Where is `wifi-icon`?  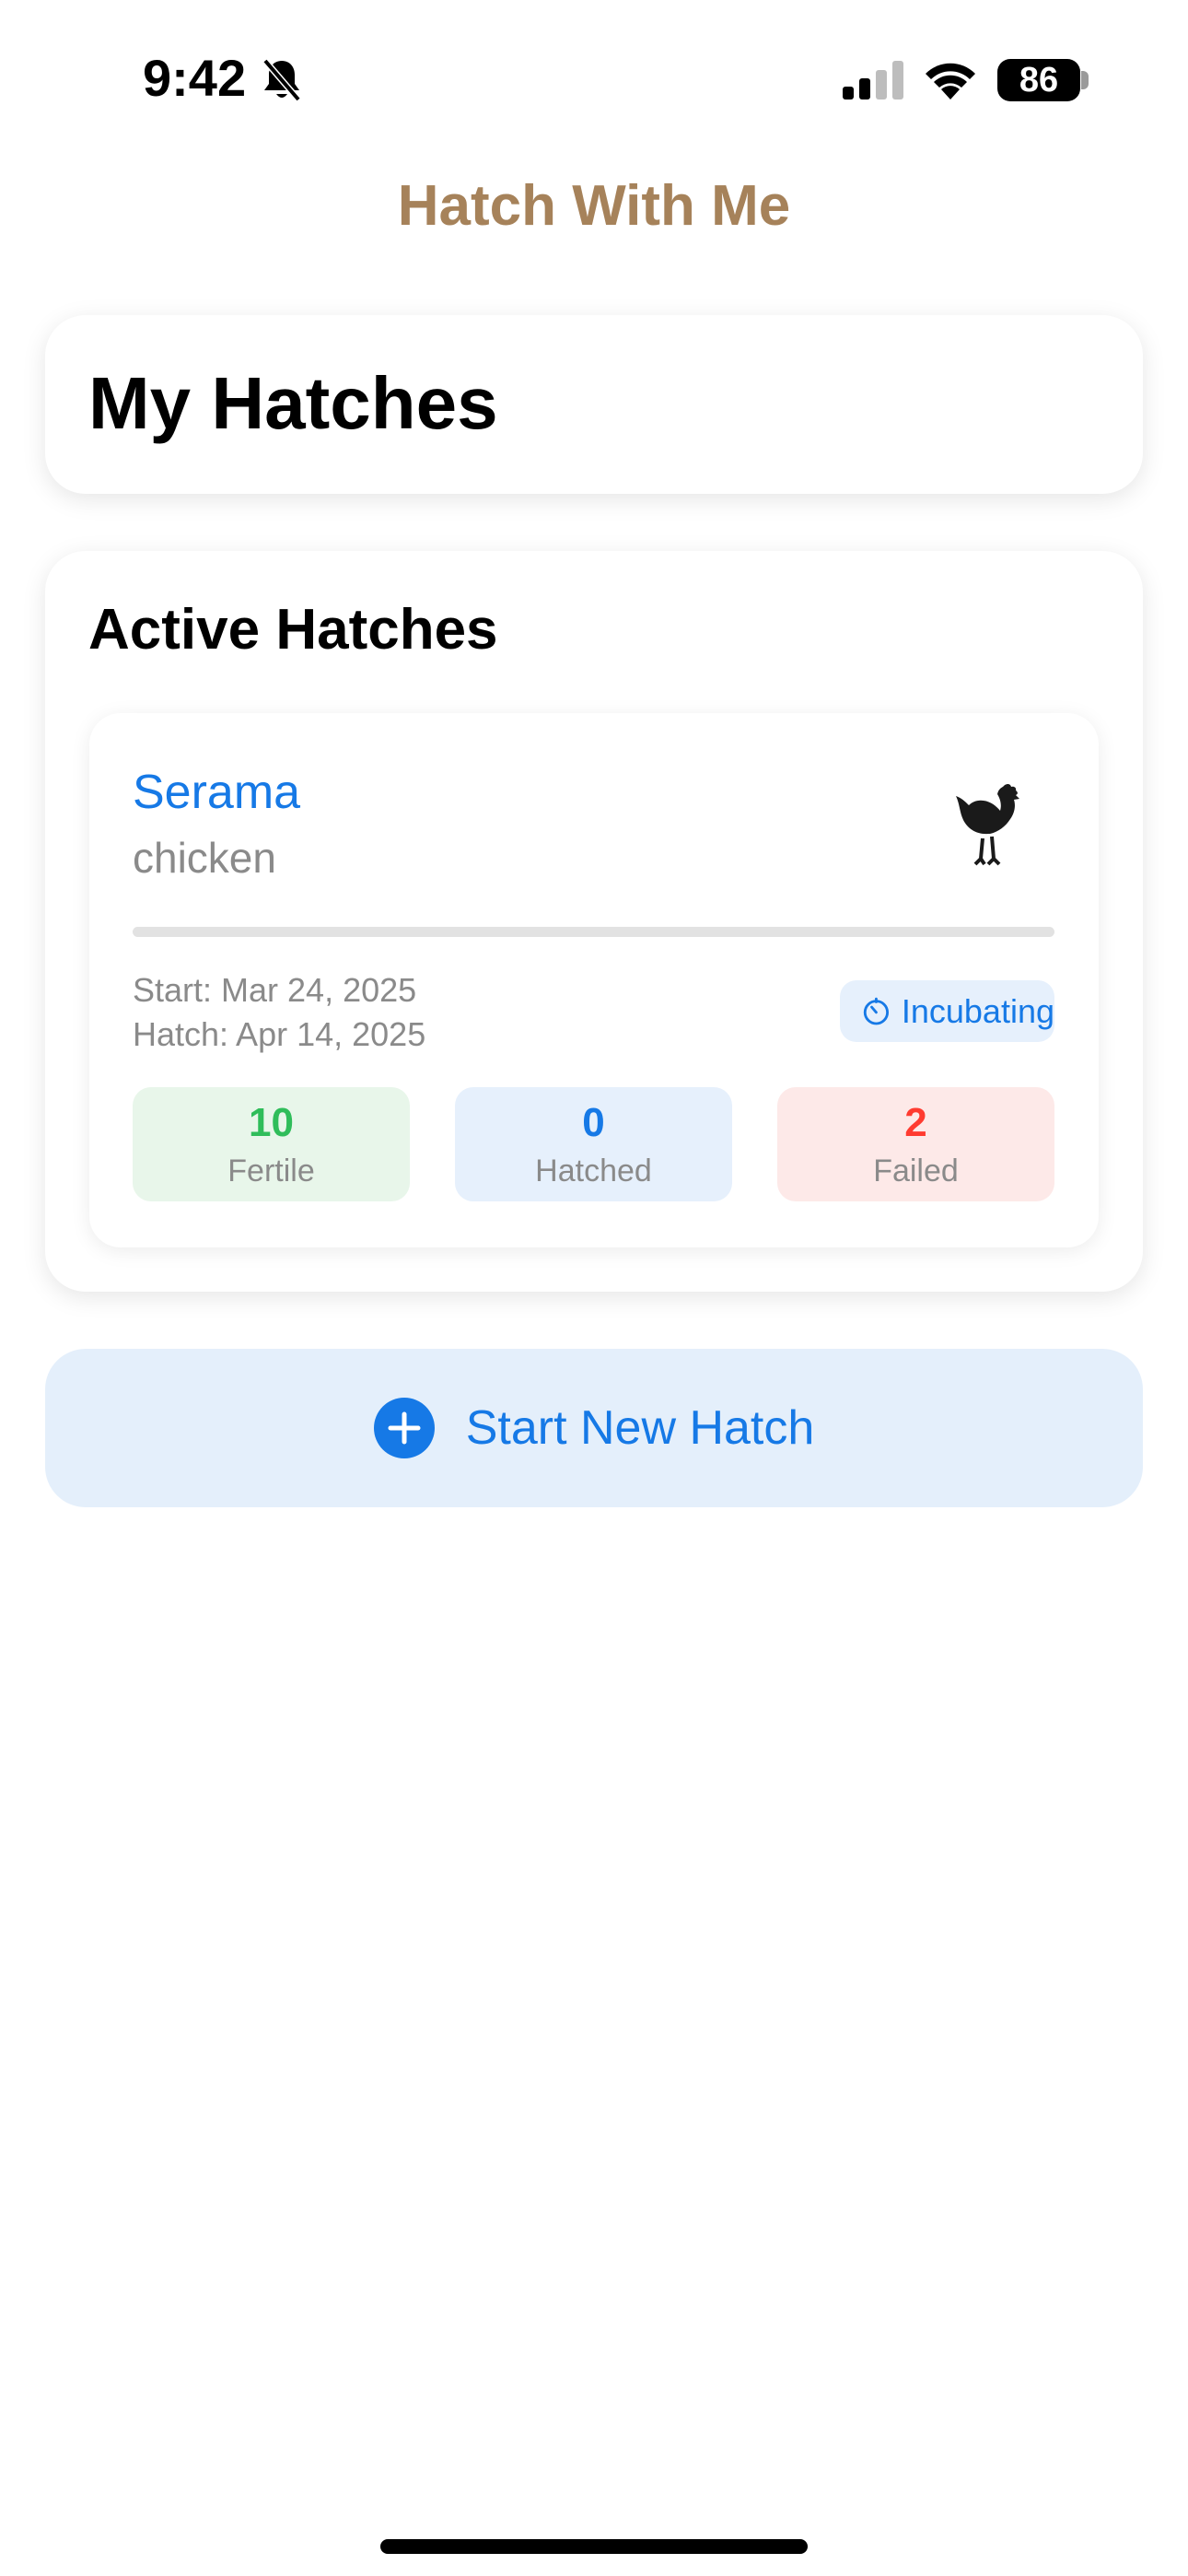 wifi-icon is located at coordinates (951, 81).